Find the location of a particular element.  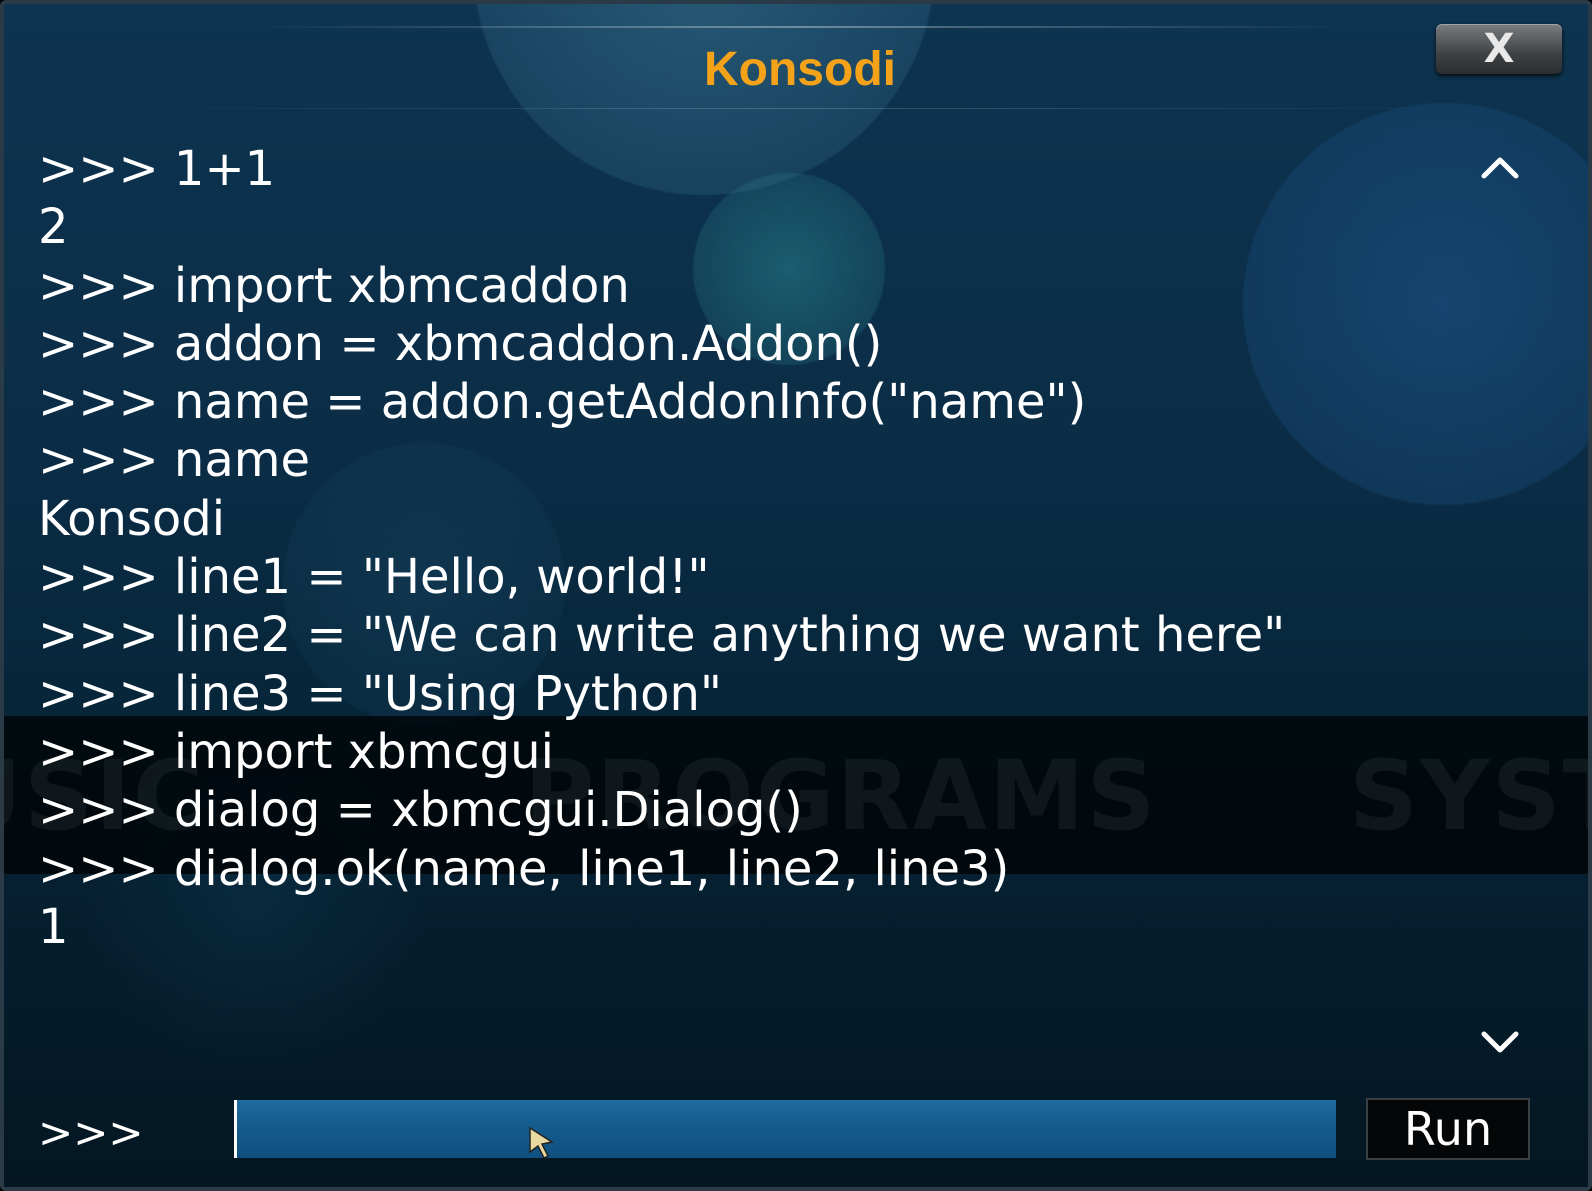

title-divider-top is located at coordinates (799, 27).